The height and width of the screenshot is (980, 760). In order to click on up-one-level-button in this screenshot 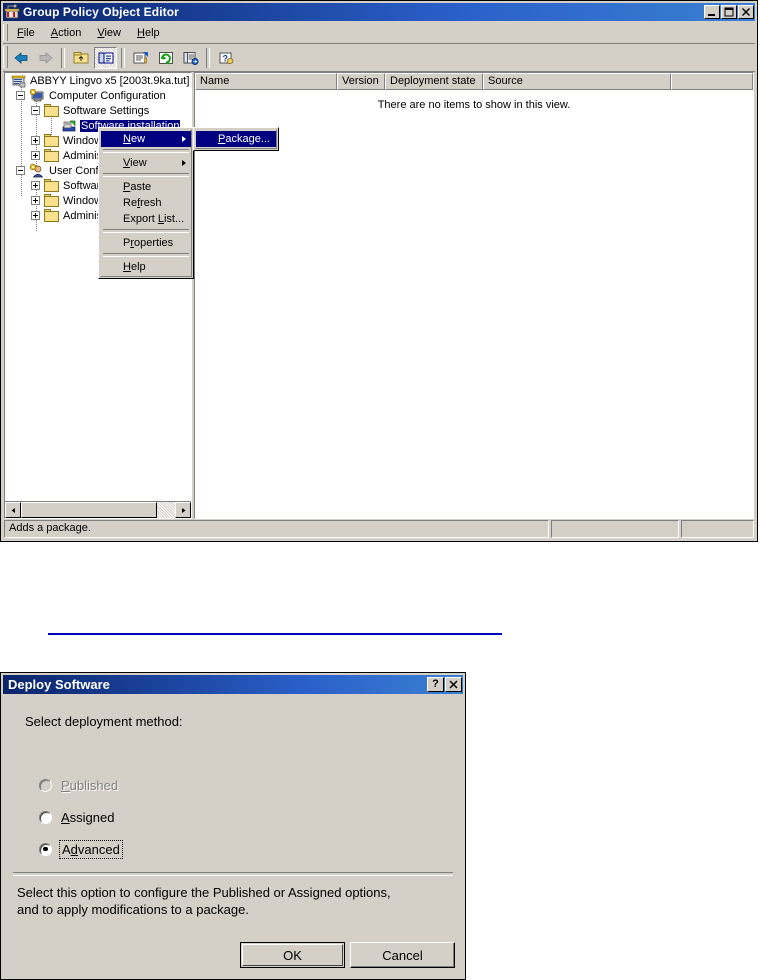, I will do `click(80, 58)`.